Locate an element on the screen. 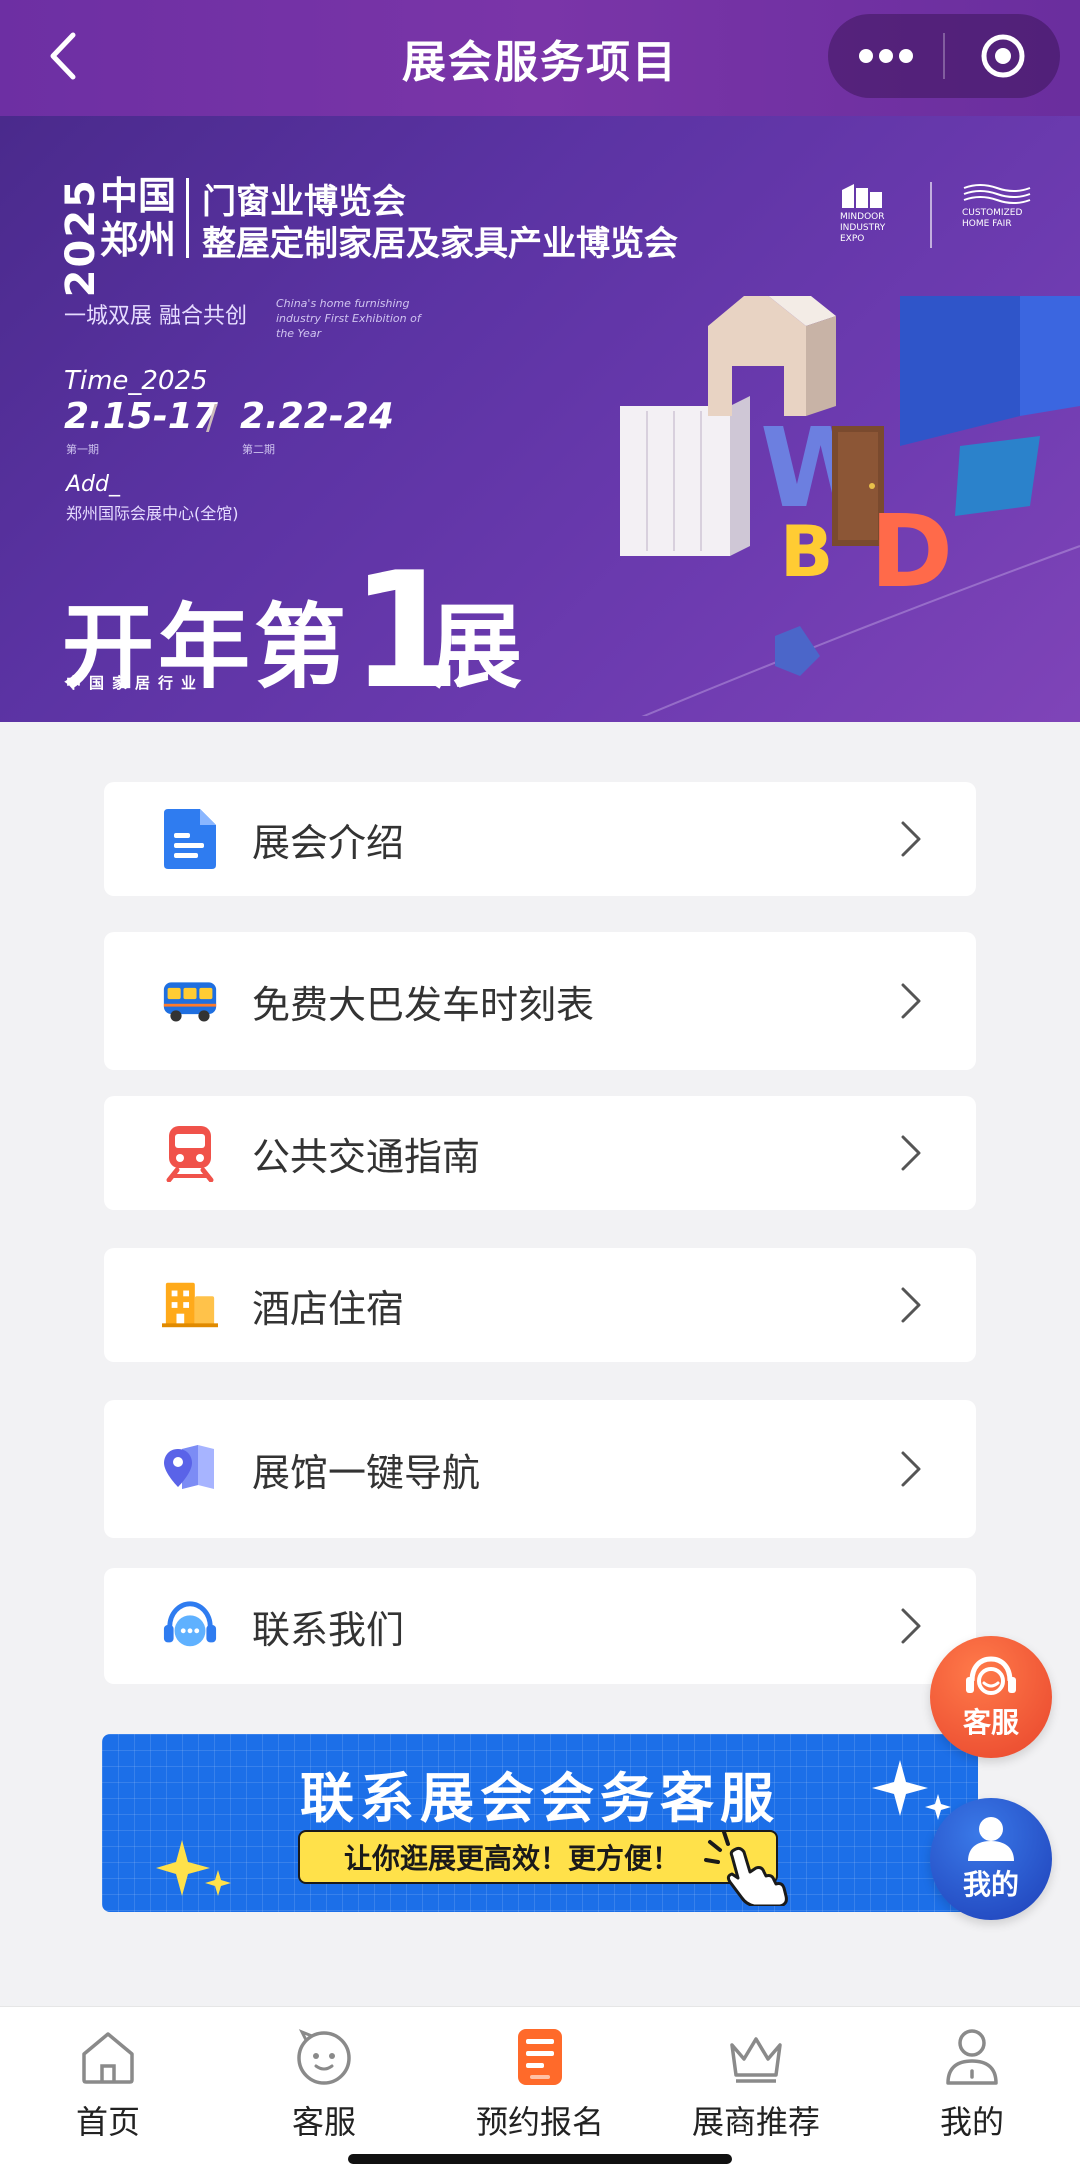  wave-logo-icon is located at coordinates (997, 194).